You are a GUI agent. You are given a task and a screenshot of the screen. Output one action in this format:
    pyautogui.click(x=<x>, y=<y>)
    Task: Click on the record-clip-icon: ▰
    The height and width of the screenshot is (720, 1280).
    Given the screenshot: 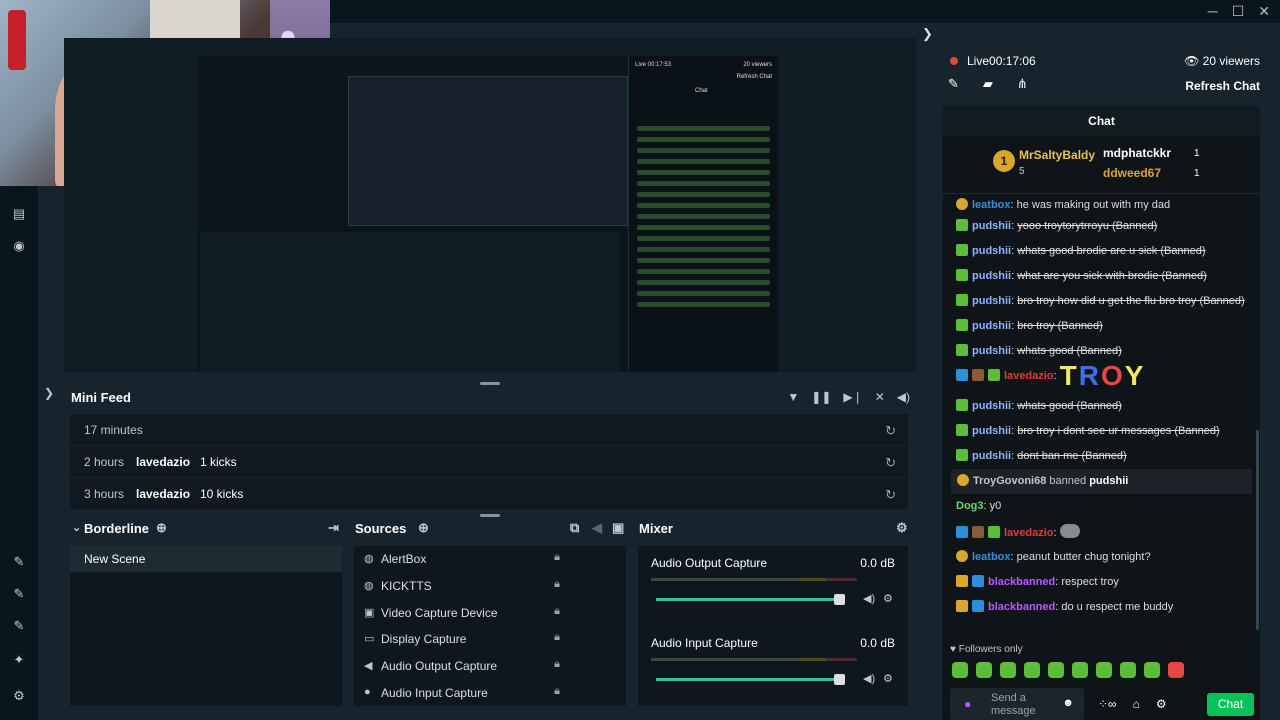 What is the action you would take?
    pyautogui.click(x=988, y=84)
    